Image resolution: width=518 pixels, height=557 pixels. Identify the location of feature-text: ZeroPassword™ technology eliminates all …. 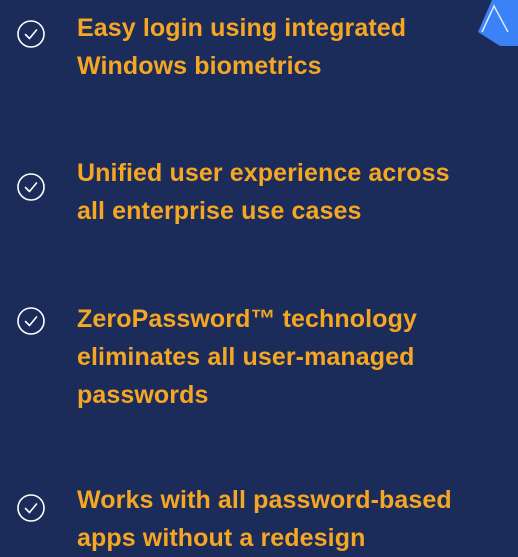
(247, 357).